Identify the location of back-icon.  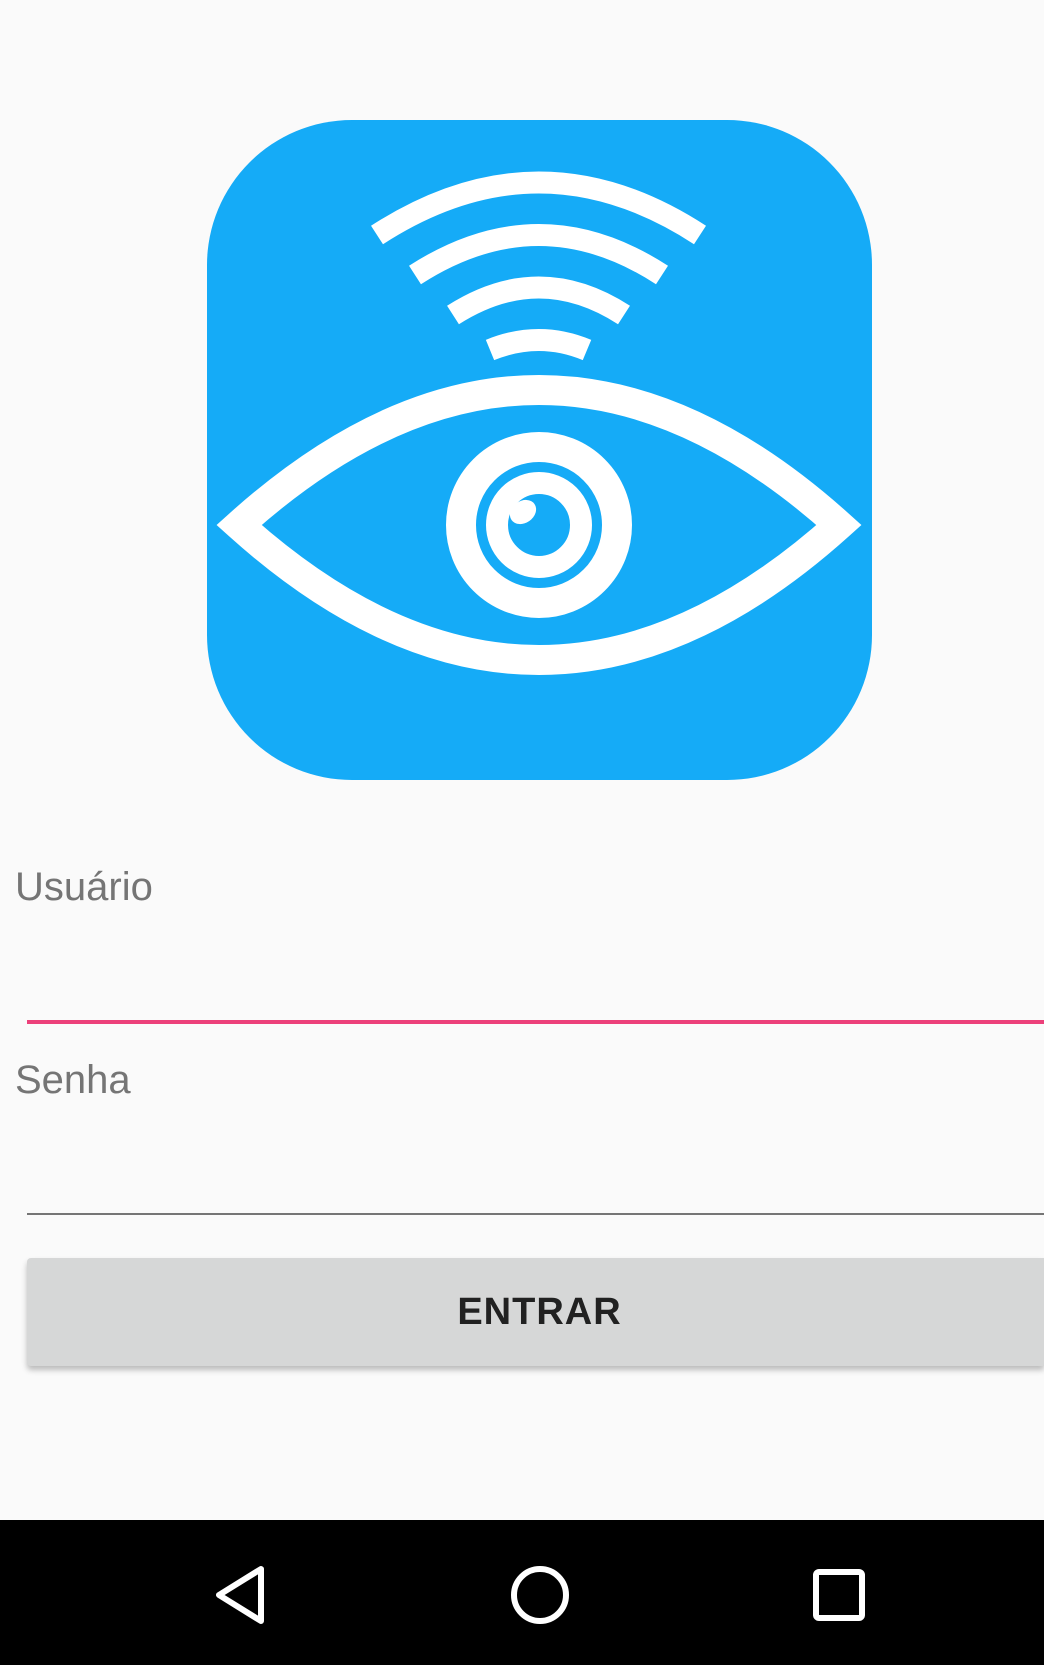
(240, 1595).